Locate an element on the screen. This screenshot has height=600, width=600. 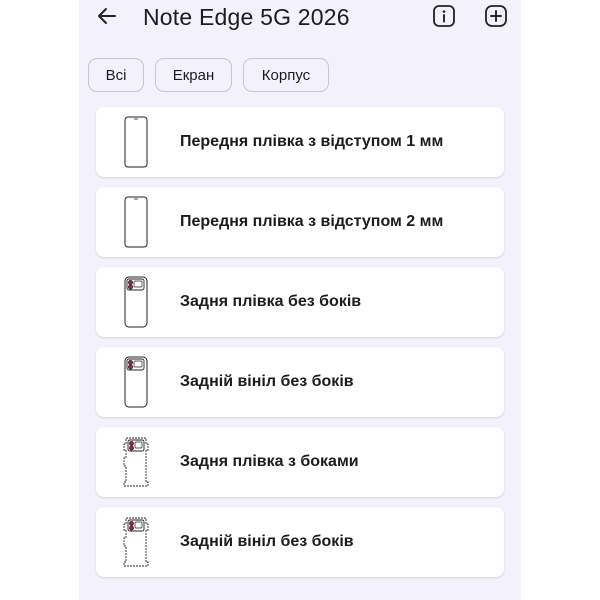
template-card-back-vinyl: Задній вініл без боків is located at coordinates (300, 382).